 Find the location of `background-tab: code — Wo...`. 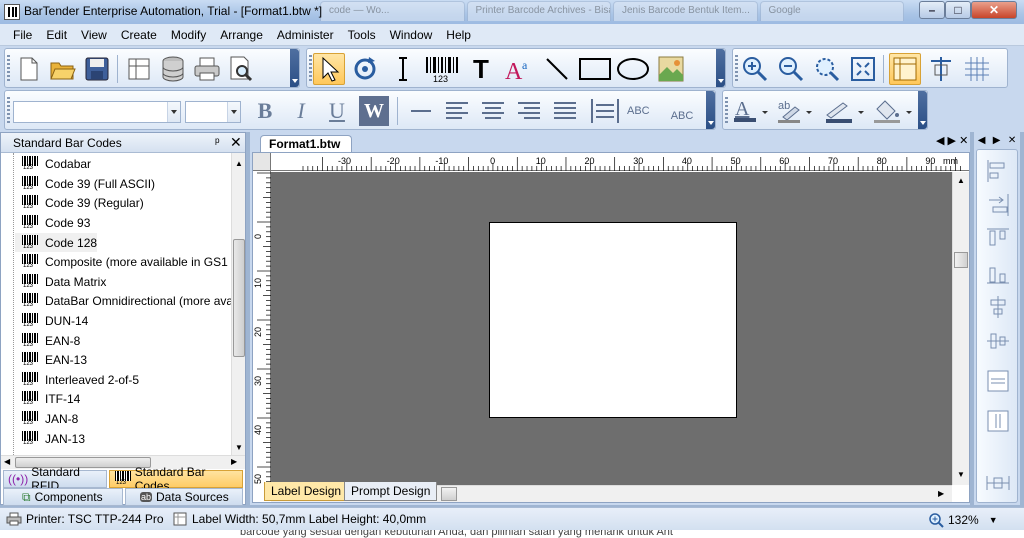

background-tab: code — Wo... is located at coordinates (392, 11).